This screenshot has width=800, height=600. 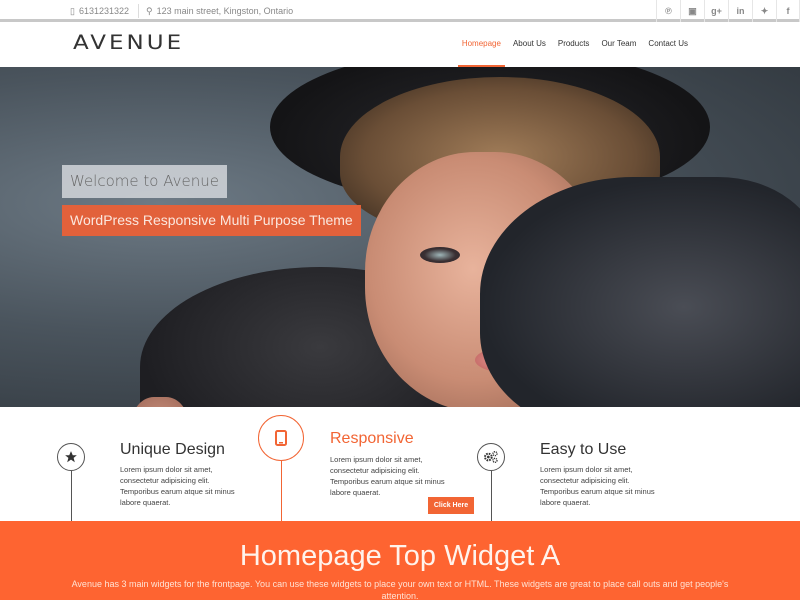 I want to click on twitter-icon: ✦, so click(x=764, y=11).